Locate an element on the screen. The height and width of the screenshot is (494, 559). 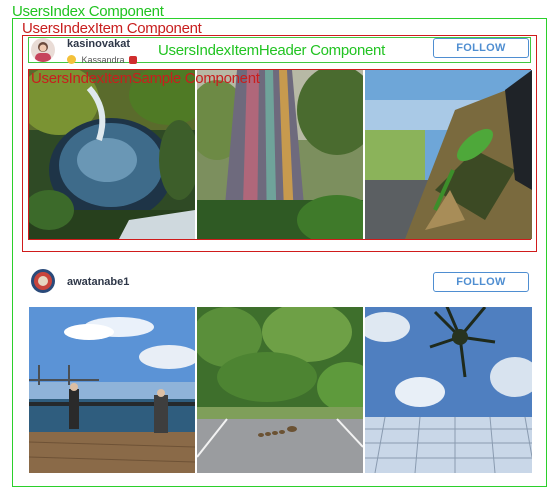
photo-ducklings is located at coordinates (280, 390).